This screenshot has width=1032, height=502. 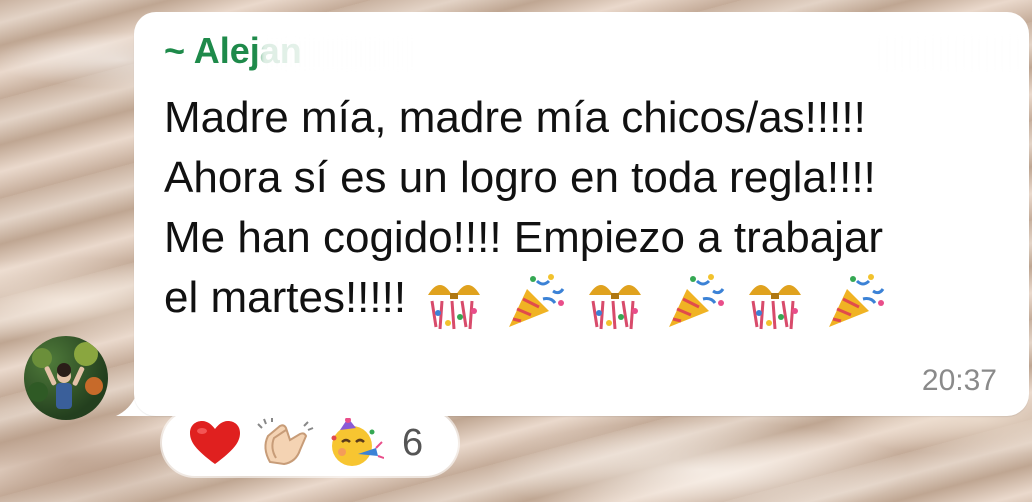 I want to click on reaction-count: 6, so click(x=413, y=442).